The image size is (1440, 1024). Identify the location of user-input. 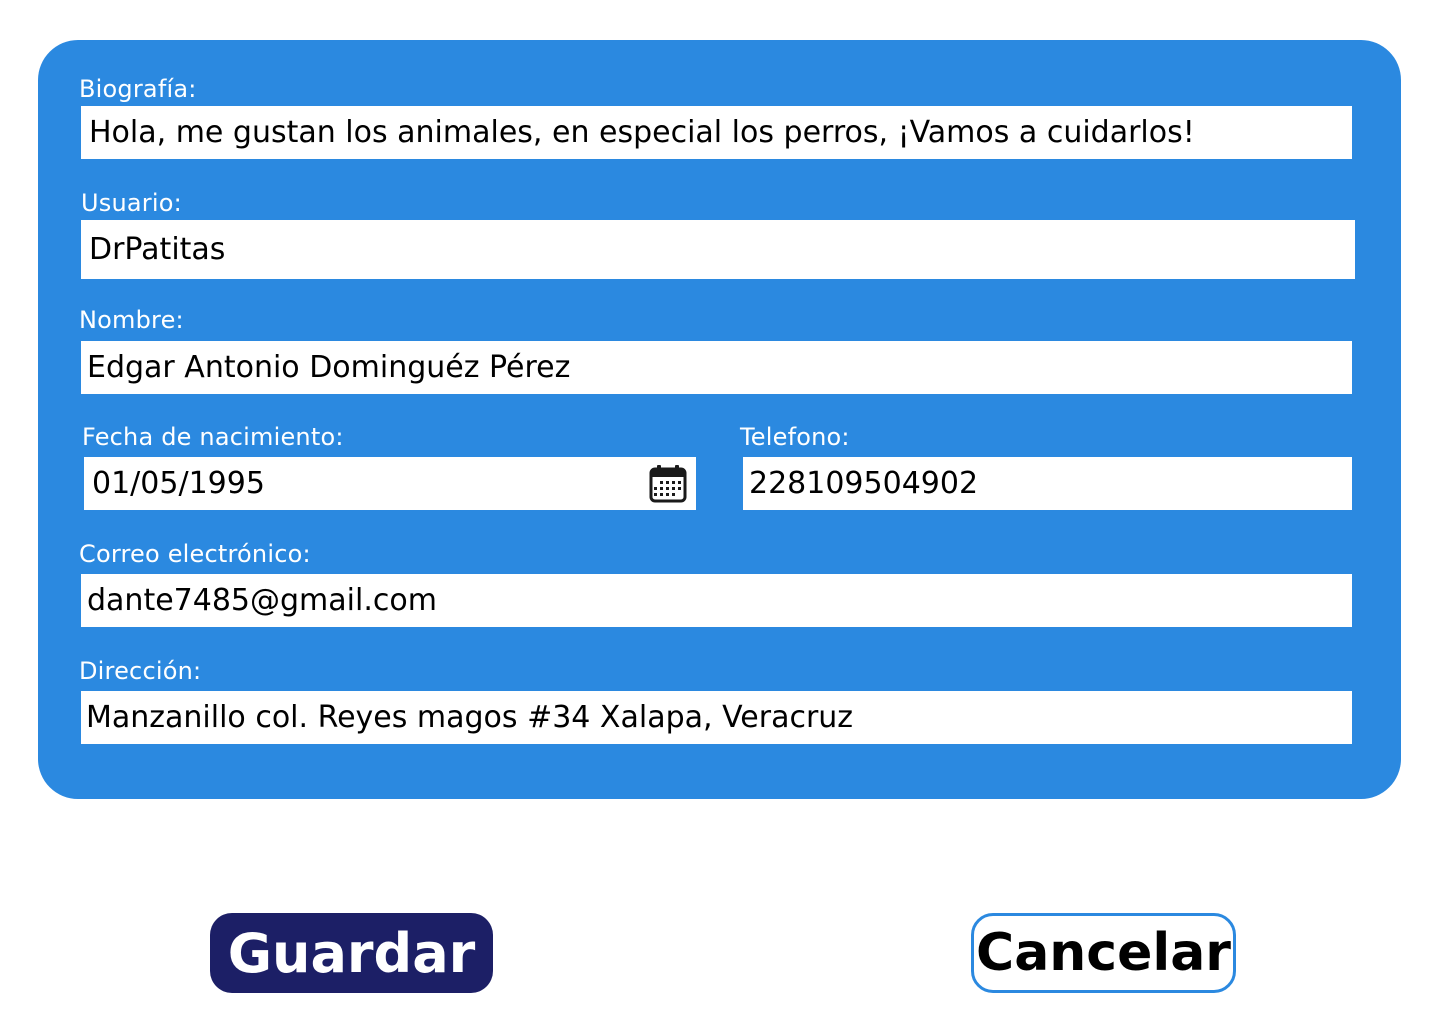
(718, 249).